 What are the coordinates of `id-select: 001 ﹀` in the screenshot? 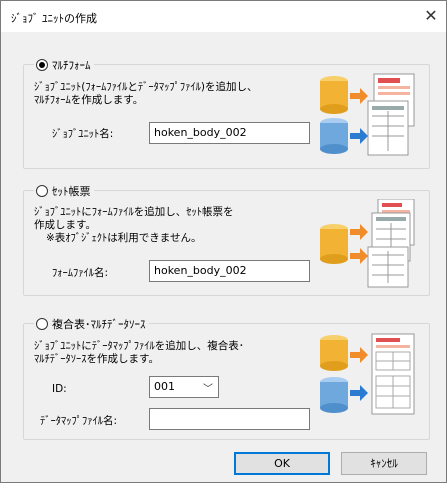 It's located at (184, 387).